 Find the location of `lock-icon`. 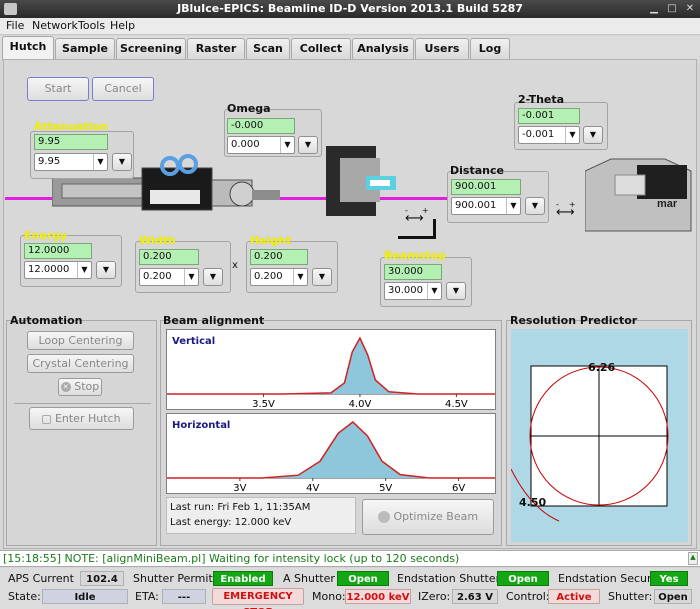

lock-icon is located at coordinates (47, 419).